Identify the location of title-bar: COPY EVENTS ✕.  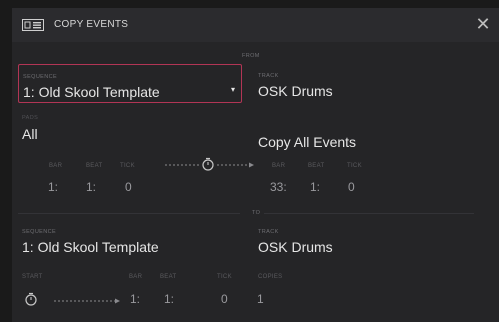
(255, 25).